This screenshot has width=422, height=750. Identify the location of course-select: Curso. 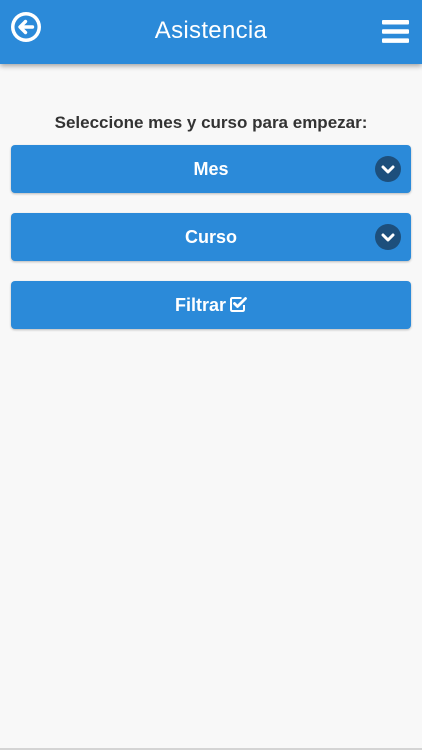
(211, 237).